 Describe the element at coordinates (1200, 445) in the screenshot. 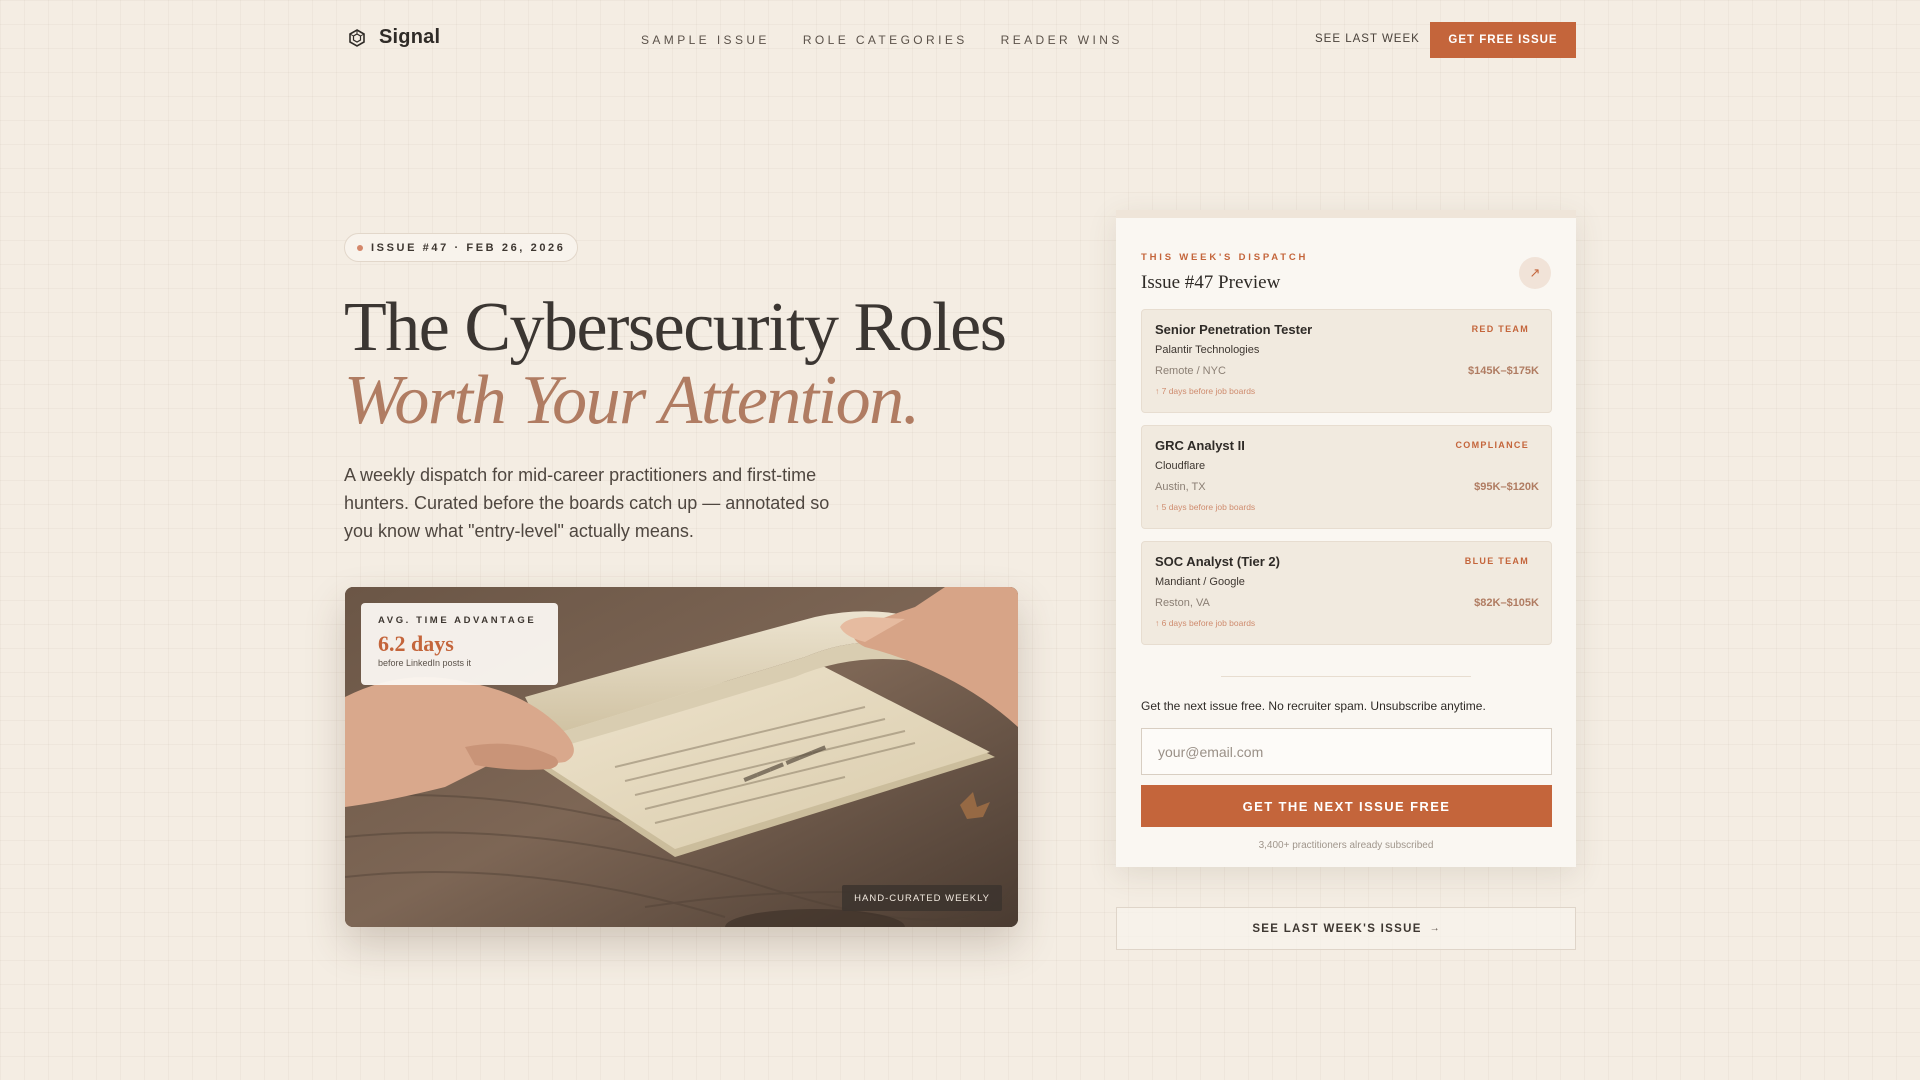

I see `job-title: GRC Analyst II` at that location.